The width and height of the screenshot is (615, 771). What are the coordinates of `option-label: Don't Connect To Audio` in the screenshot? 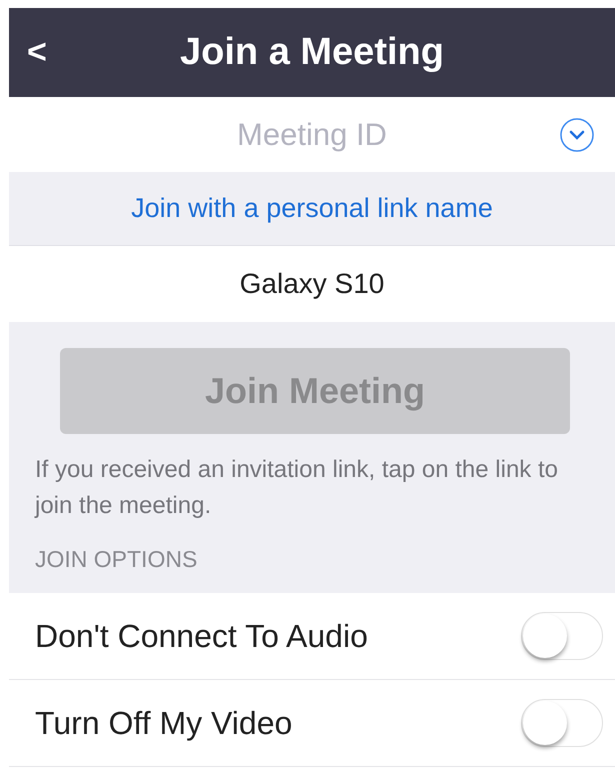 It's located at (201, 636).